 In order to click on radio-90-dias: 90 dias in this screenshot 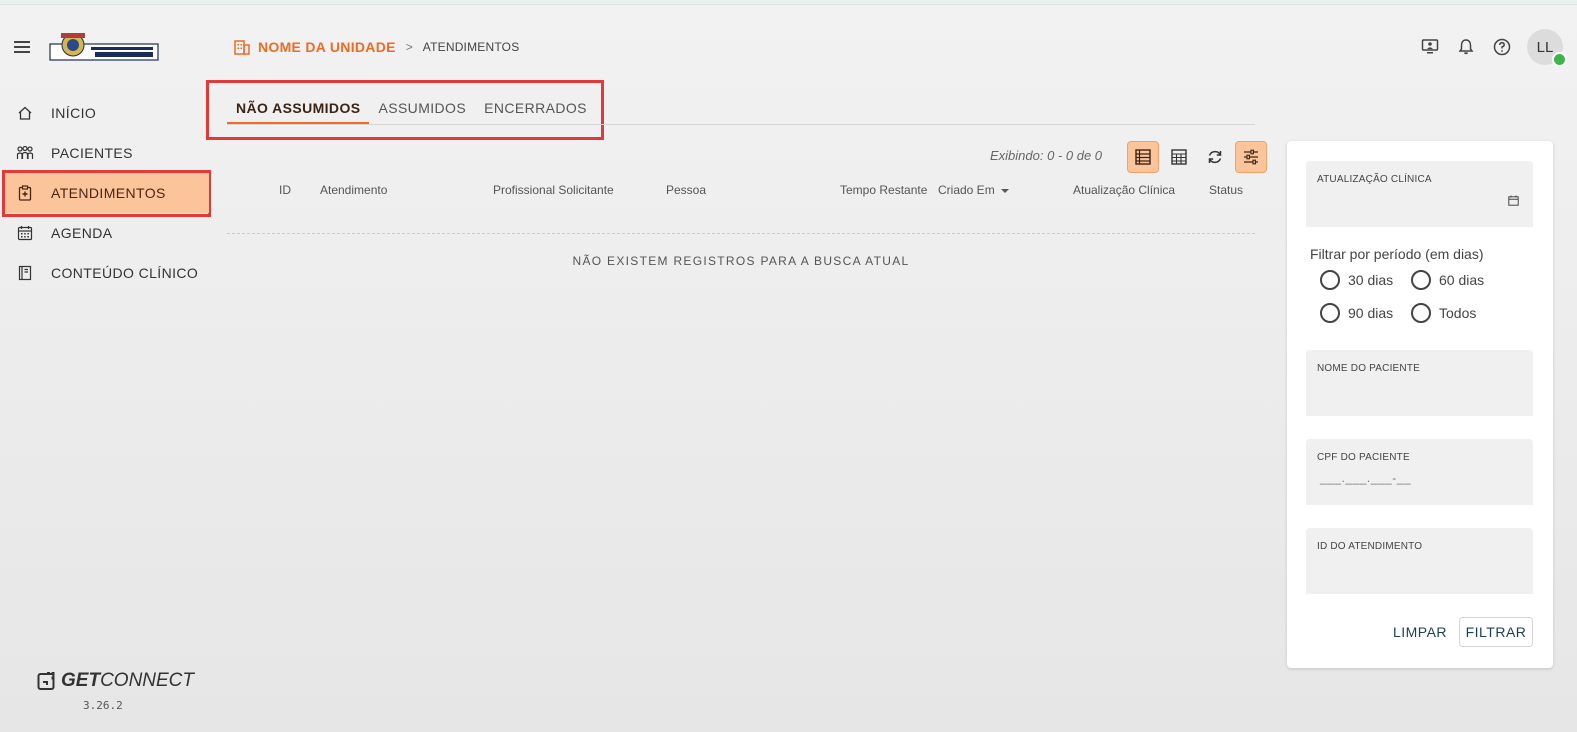, I will do `click(1356, 313)`.